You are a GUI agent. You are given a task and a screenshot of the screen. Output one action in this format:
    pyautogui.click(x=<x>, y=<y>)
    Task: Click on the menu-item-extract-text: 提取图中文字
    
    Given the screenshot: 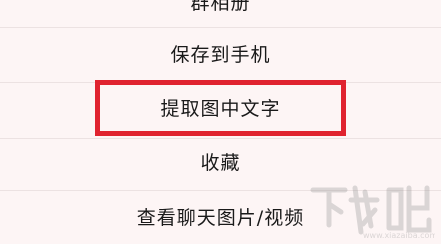 What is the action you would take?
    pyautogui.click(x=220, y=109)
    